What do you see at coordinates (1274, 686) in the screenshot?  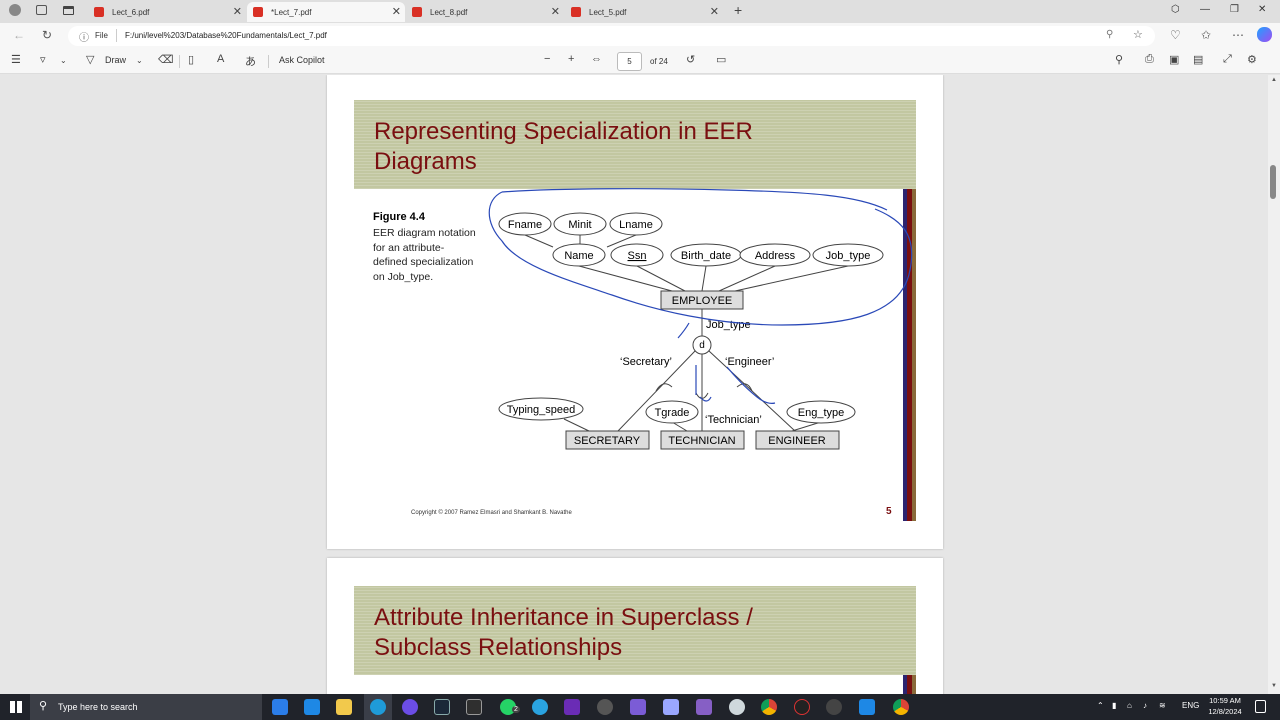 I see `scroll-down-icon: ▼` at bounding box center [1274, 686].